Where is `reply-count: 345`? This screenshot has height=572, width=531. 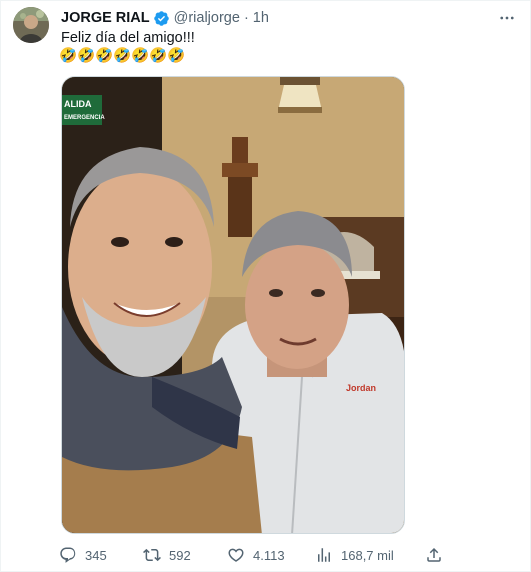 reply-count: 345 is located at coordinates (96, 555).